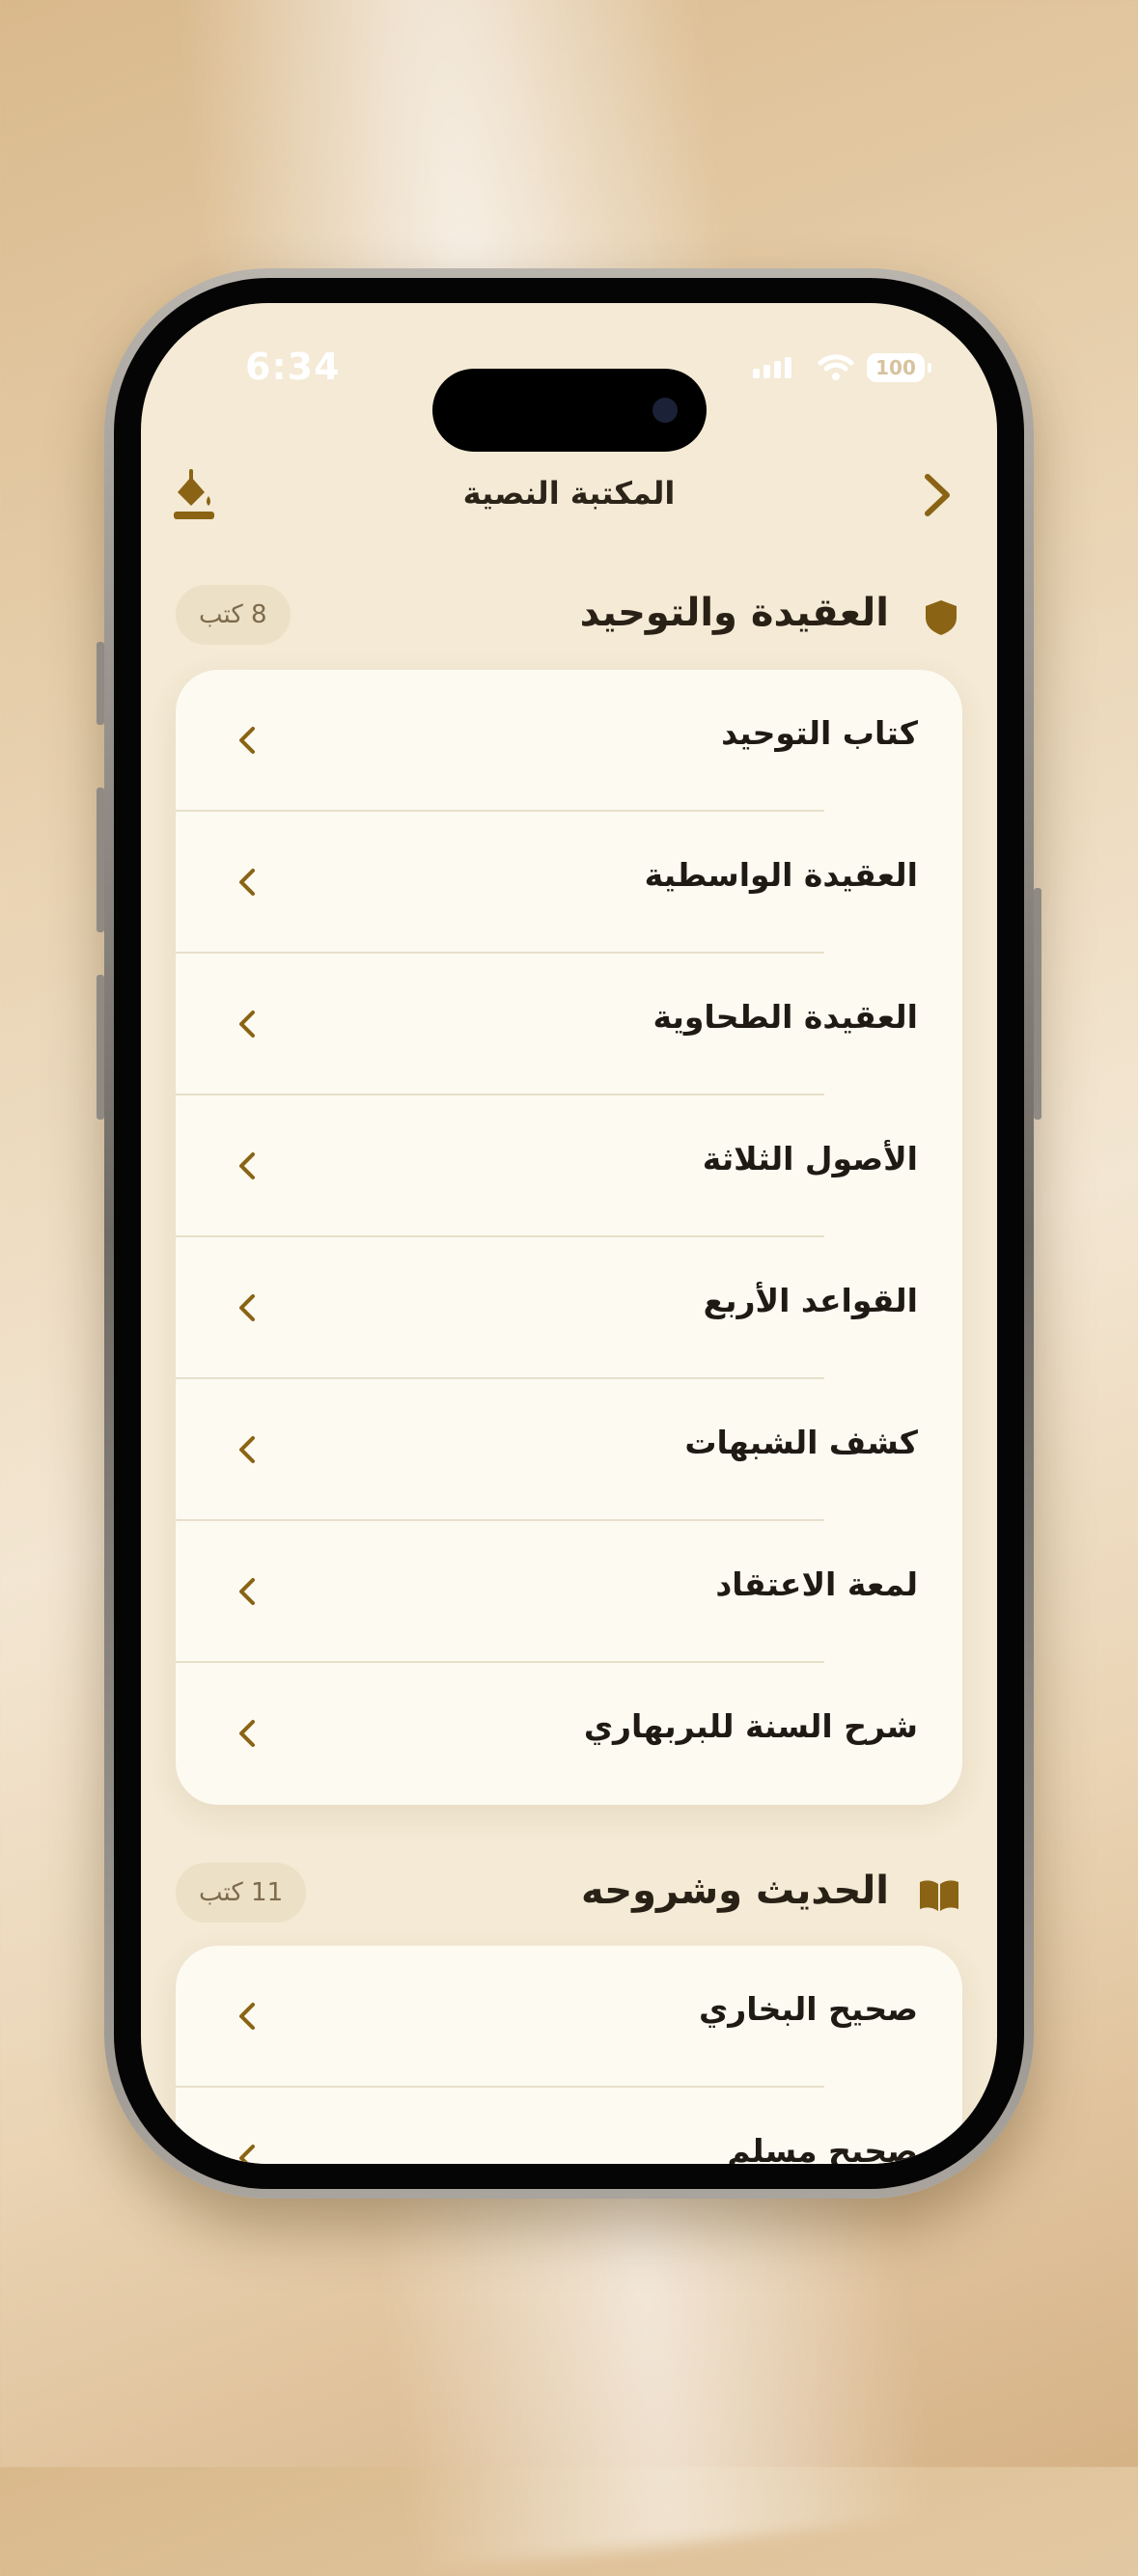 The width and height of the screenshot is (1138, 2576). I want to click on status-bar: 6:34 100, so click(569, 399).